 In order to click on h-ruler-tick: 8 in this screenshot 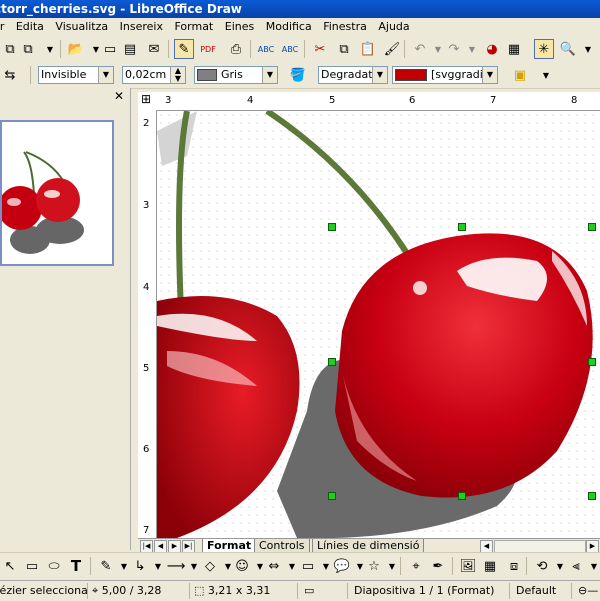, I will do `click(574, 100)`.